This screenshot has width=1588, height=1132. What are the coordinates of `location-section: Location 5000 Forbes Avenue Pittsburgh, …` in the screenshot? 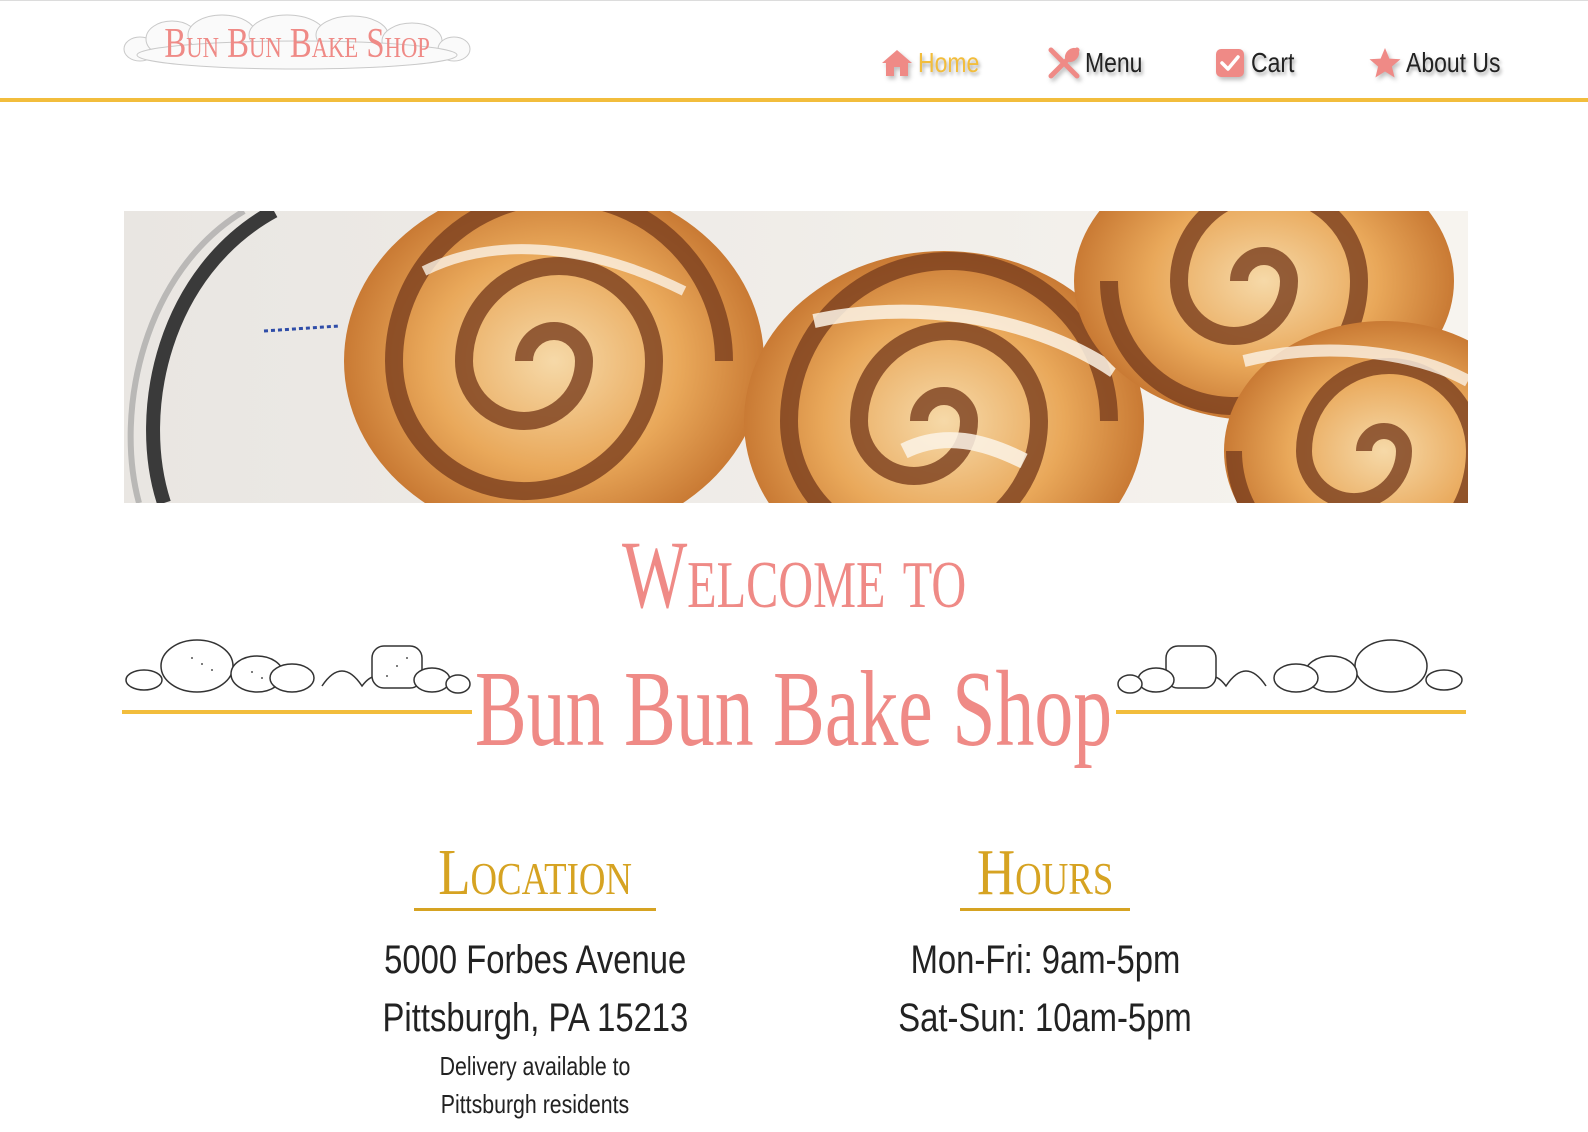 It's located at (535, 980).